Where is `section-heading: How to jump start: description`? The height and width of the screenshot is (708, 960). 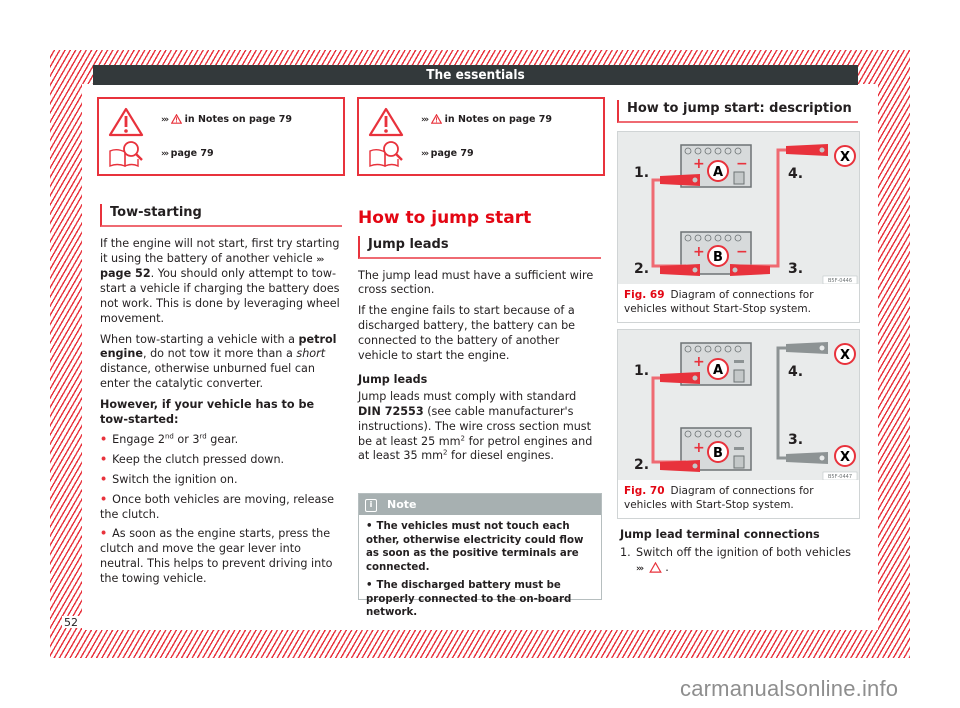 section-heading: How to jump start: description is located at coordinates (737, 111).